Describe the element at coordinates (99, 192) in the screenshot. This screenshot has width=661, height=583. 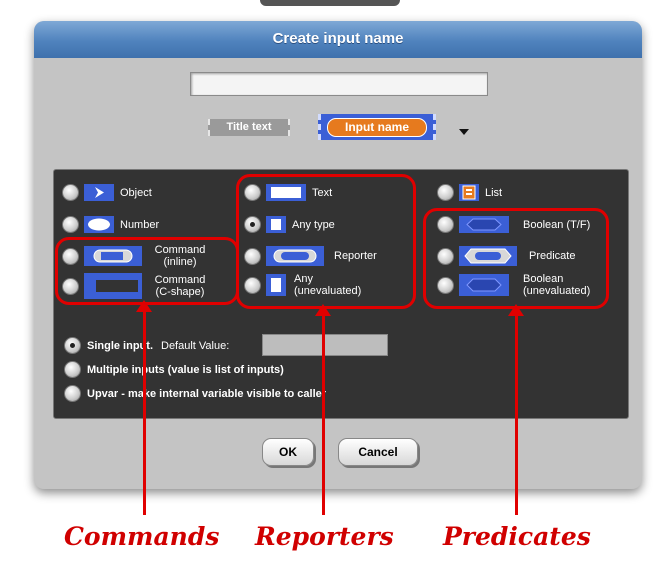
I see `object-arrow-icon` at that location.